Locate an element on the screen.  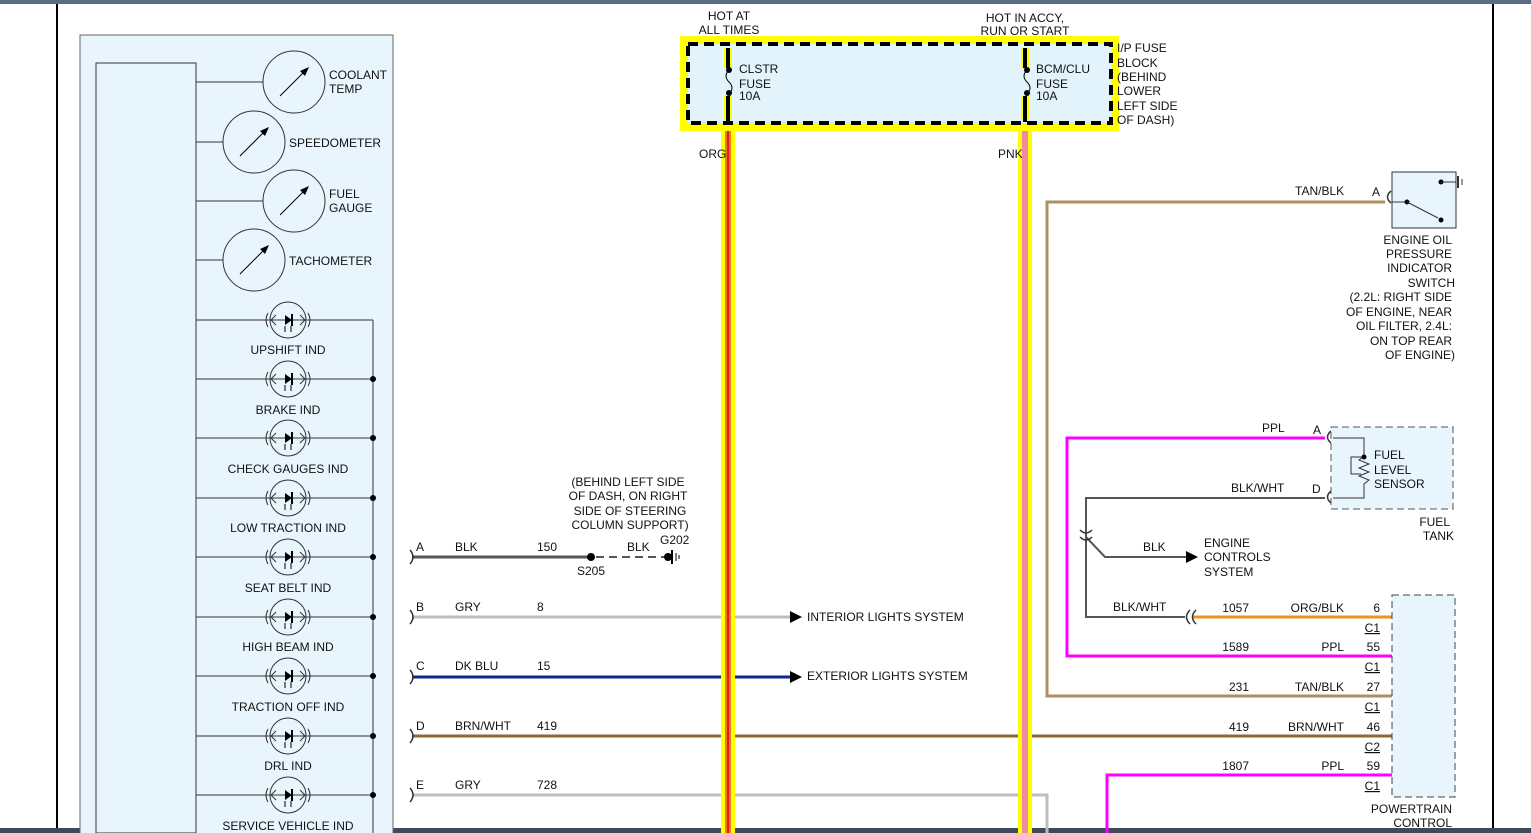
sensor-label: SENSOR is located at coordinates (1399, 484).